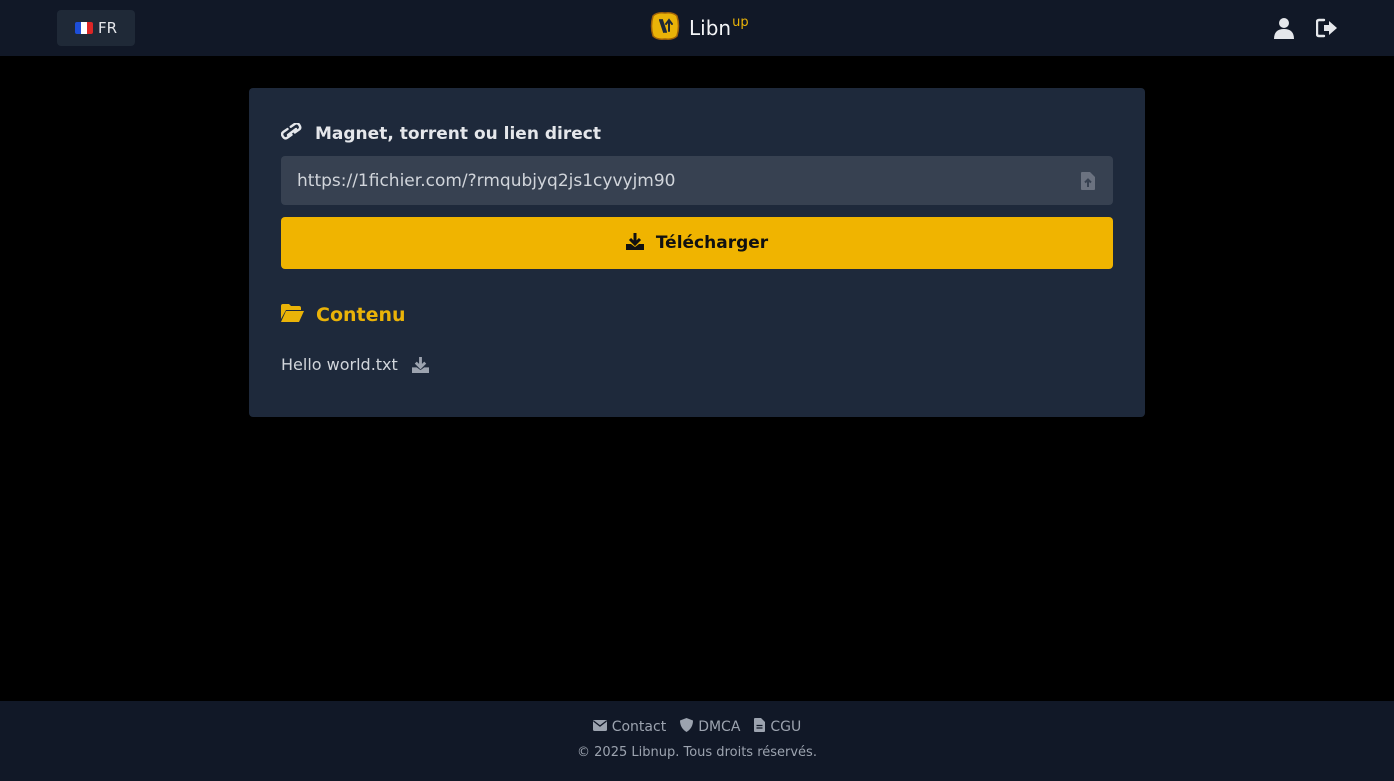 This screenshot has width=1394, height=781. What do you see at coordinates (96, 28) in the screenshot?
I see `language-selector-button: FR` at bounding box center [96, 28].